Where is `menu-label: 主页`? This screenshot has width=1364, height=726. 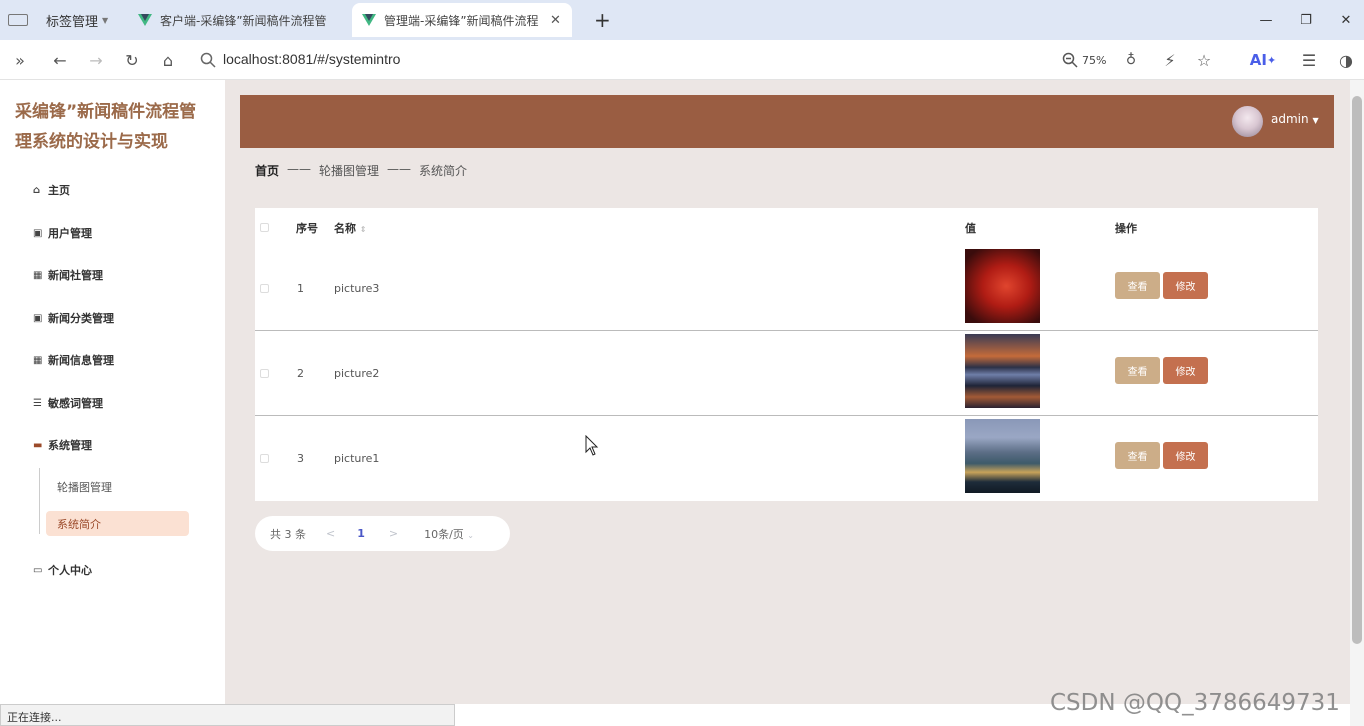
menu-label: 主页 is located at coordinates (59, 190).